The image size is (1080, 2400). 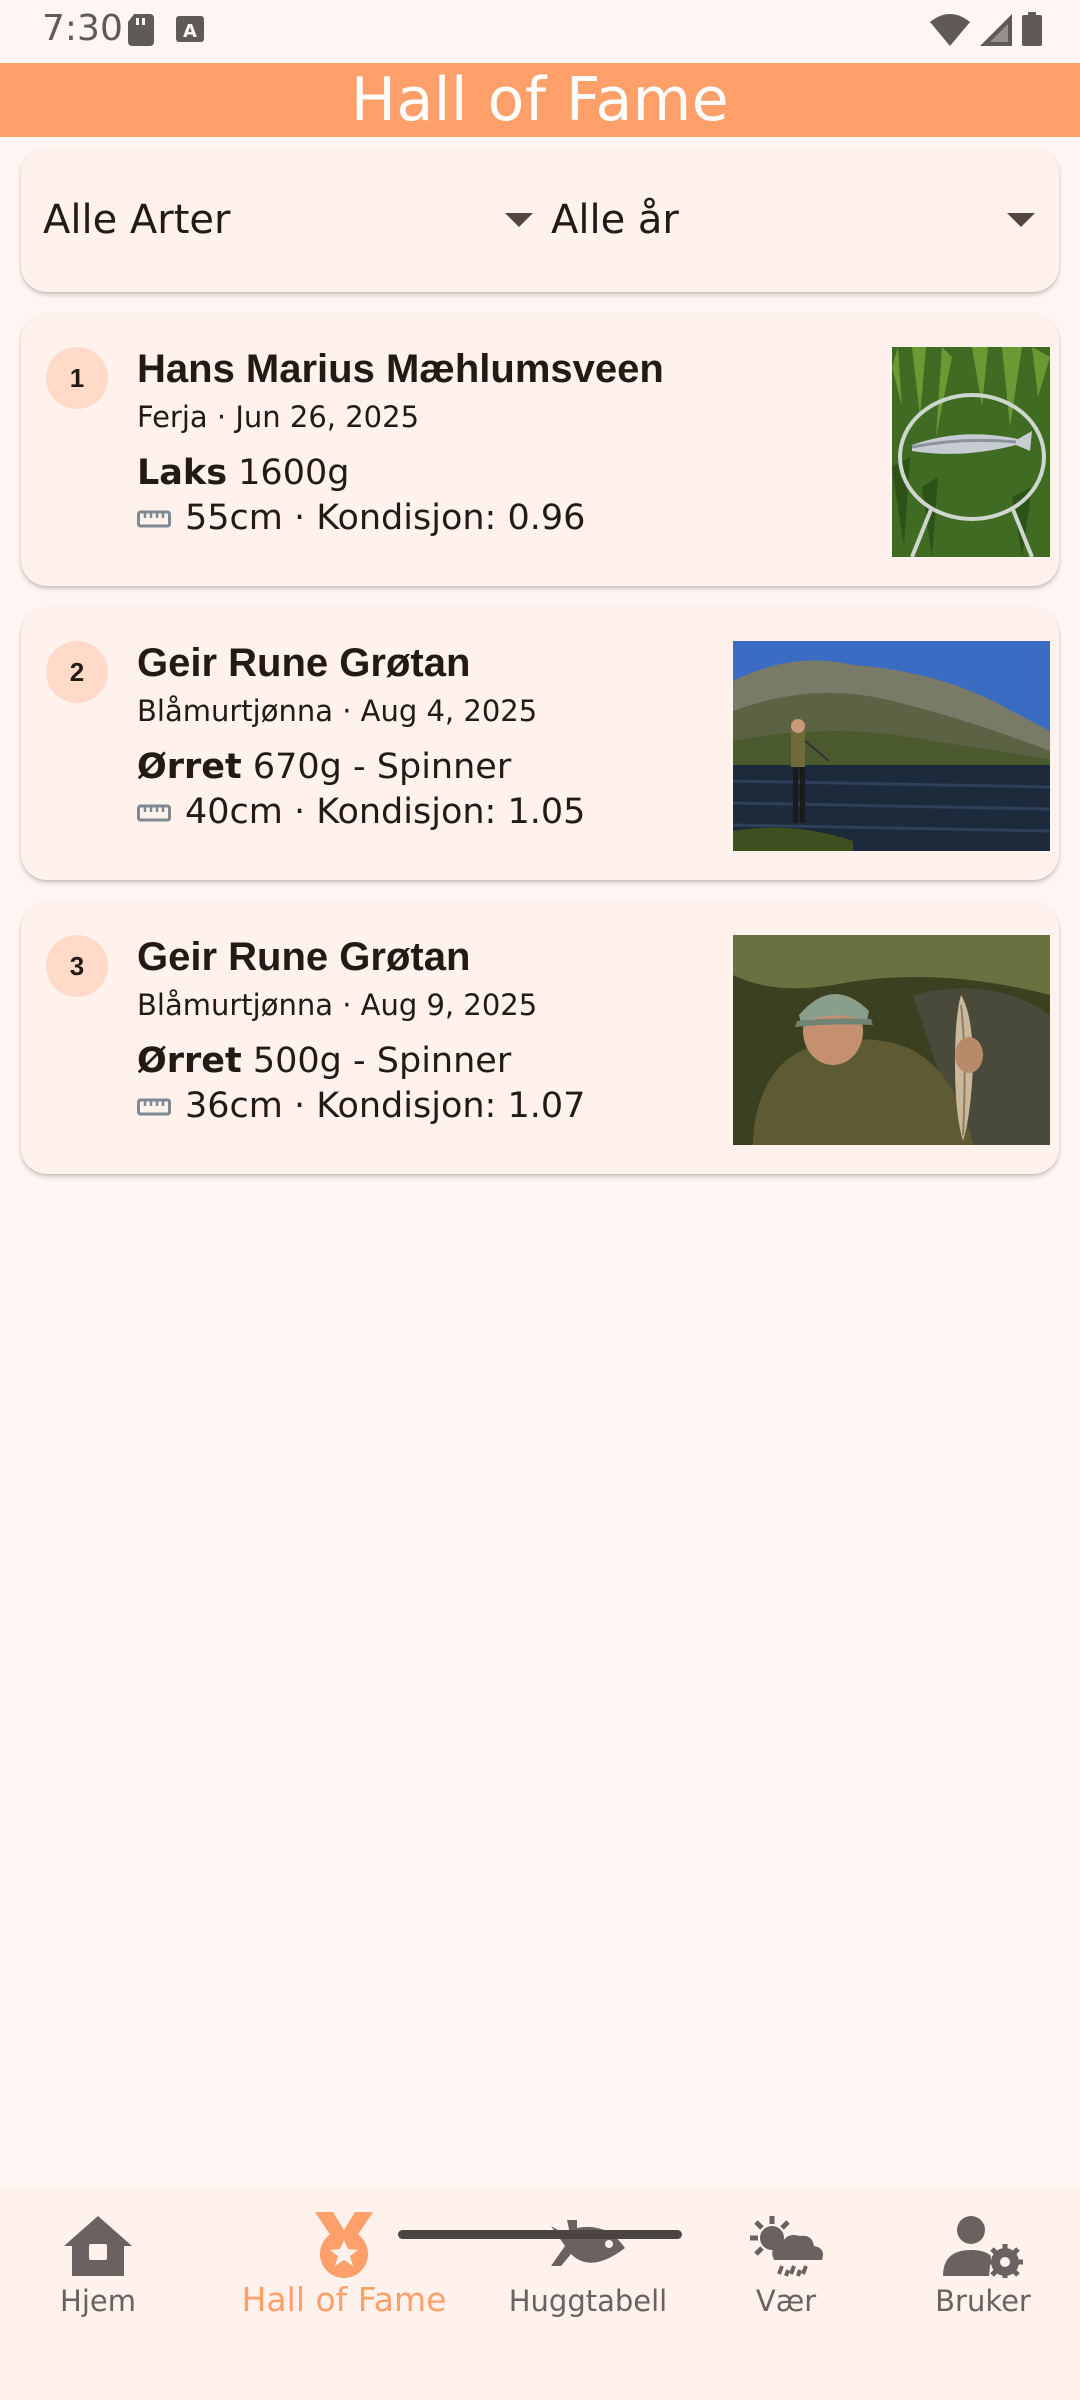 I want to click on gesture-navigation-bar, so click(x=540, y=2234).